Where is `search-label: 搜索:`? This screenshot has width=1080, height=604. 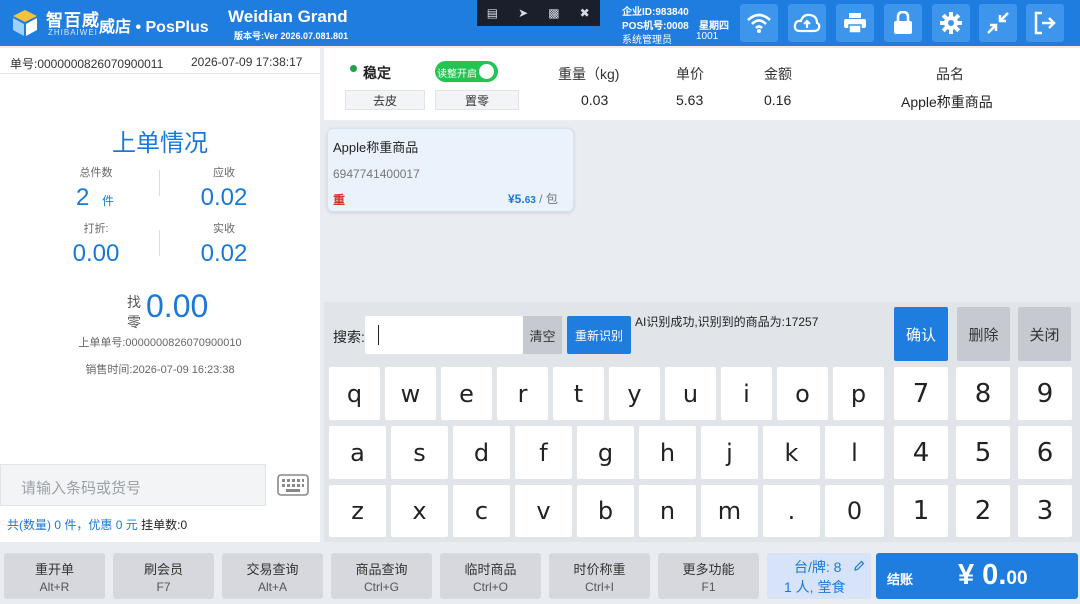
search-label: 搜索: is located at coordinates (349, 337).